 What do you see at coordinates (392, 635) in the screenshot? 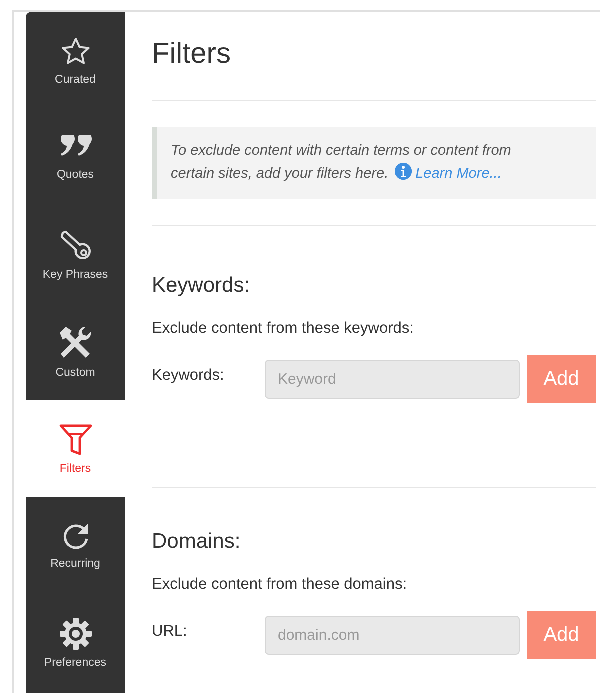
I see `input-field: domain.com` at bounding box center [392, 635].